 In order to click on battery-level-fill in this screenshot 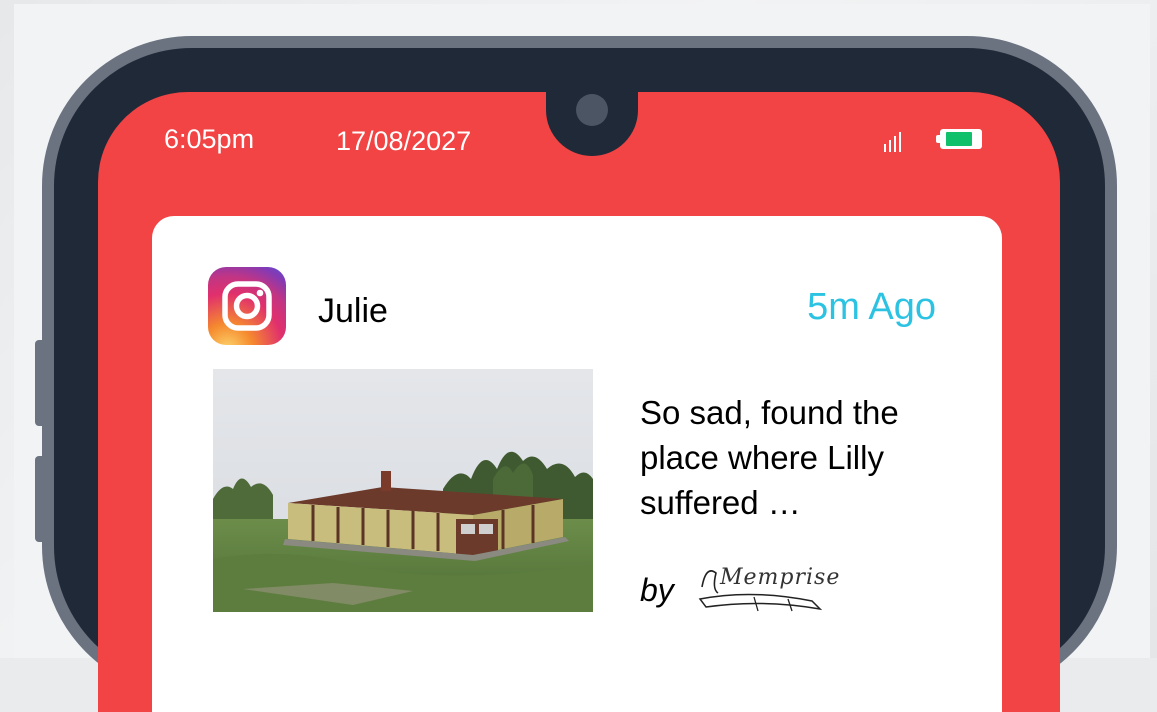, I will do `click(959, 139)`.